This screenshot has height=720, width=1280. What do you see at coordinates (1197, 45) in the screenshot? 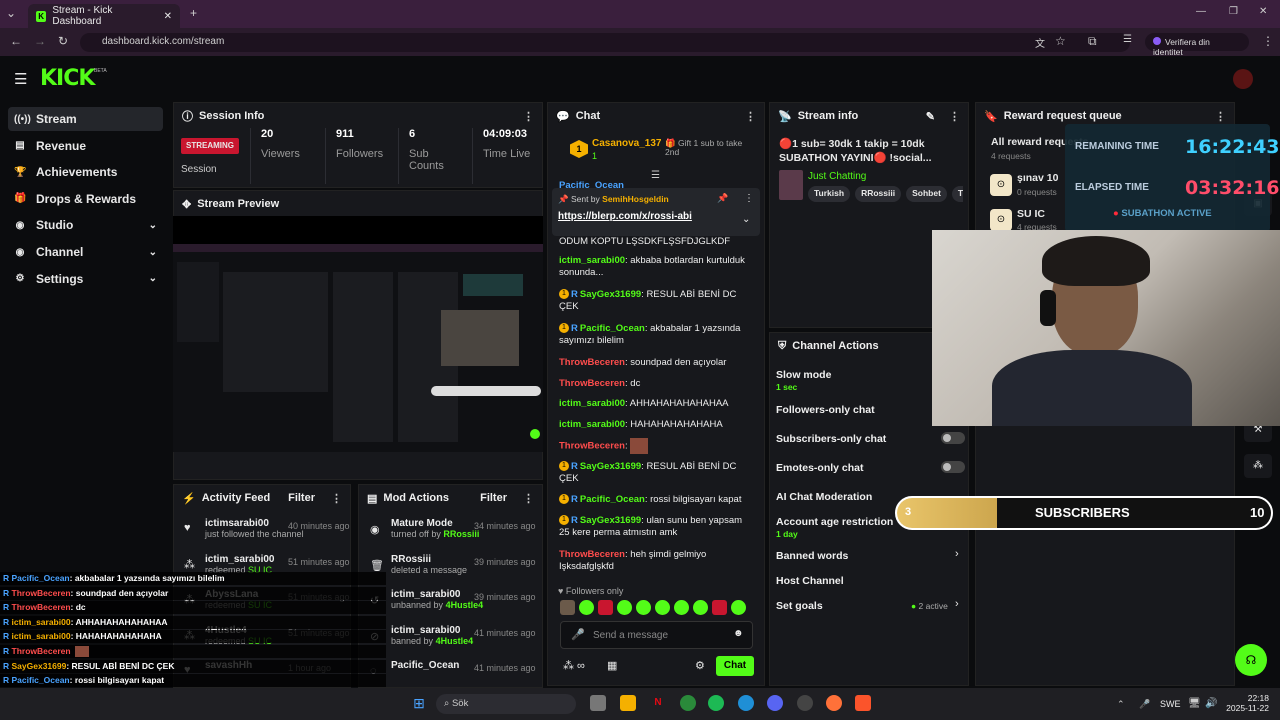
I see `profile-button: Verifiera din identitet` at bounding box center [1197, 45].